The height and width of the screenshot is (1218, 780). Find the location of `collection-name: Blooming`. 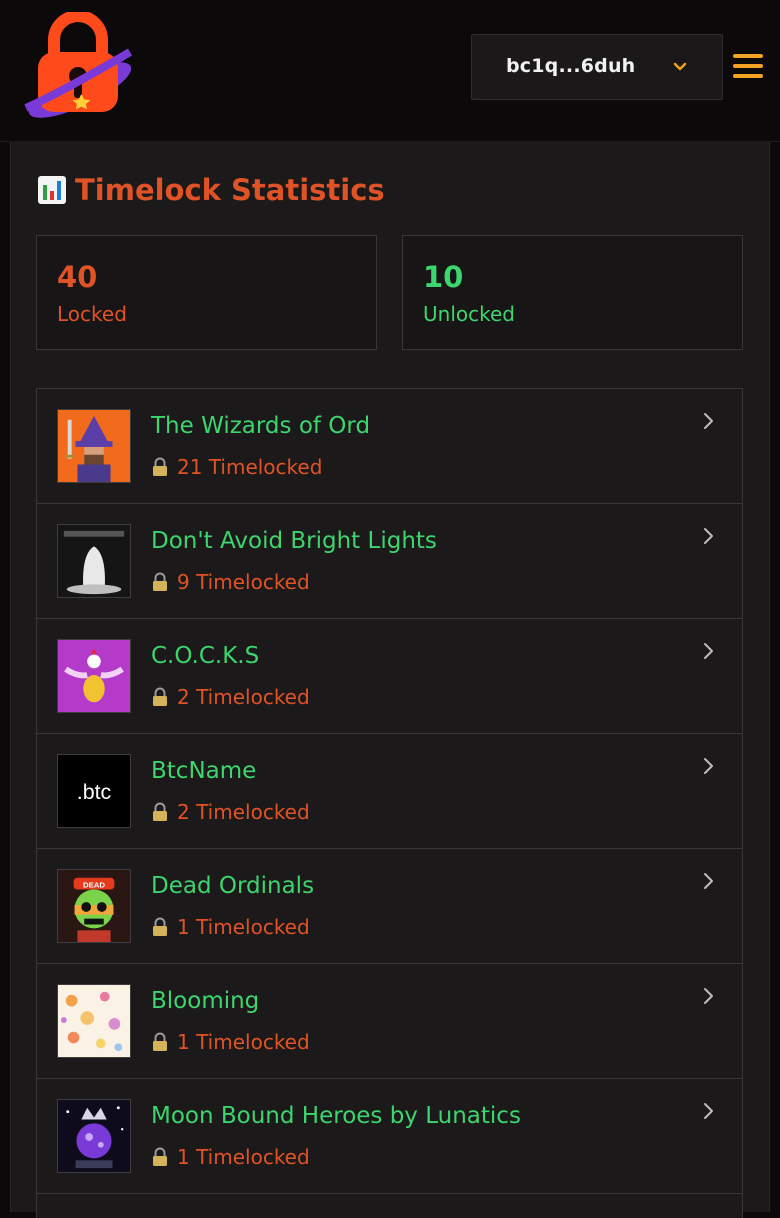

collection-name: Blooming is located at coordinates (205, 1001).